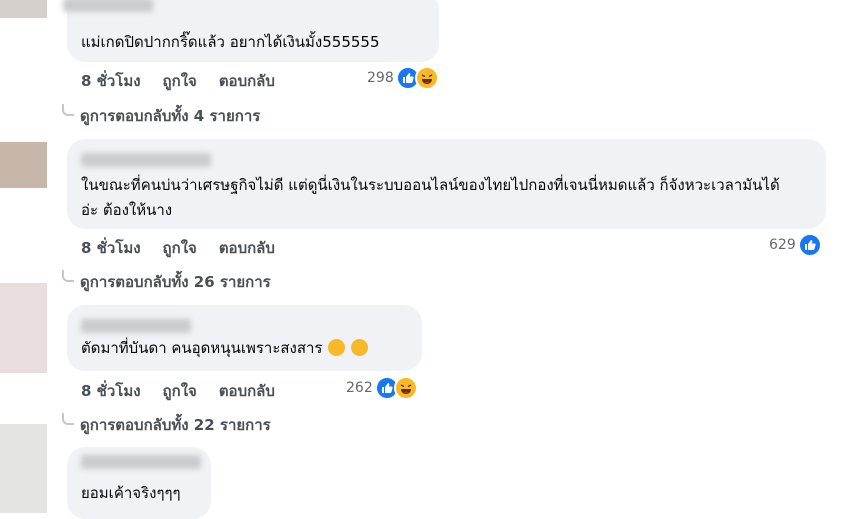 This screenshot has width=846, height=519. I want to click on comment-bubble: ตัดมาที่บันดา คนอุดหนุนเพราะสงสาร, so click(244, 338).